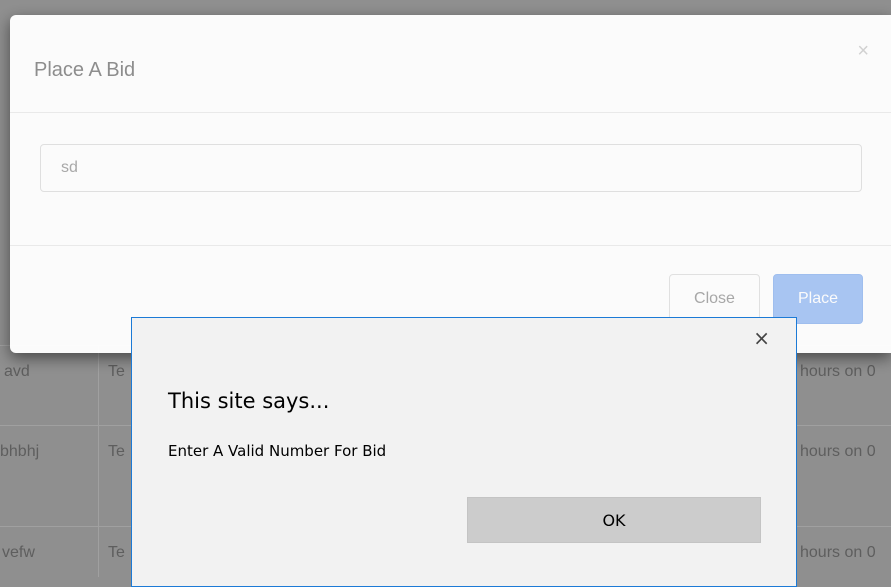  What do you see at coordinates (98, 461) in the screenshot?
I see `table-column-divider` at bounding box center [98, 461].